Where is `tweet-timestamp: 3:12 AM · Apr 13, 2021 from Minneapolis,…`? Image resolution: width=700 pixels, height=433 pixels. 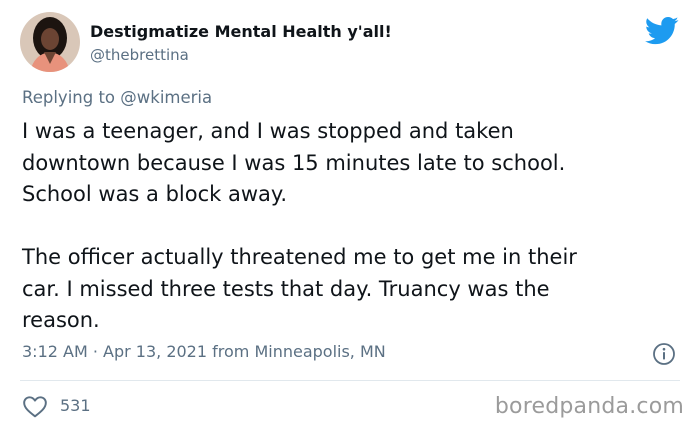 tweet-timestamp: 3:12 AM · Apr 13, 2021 from Minneapolis,… is located at coordinates (204, 351).